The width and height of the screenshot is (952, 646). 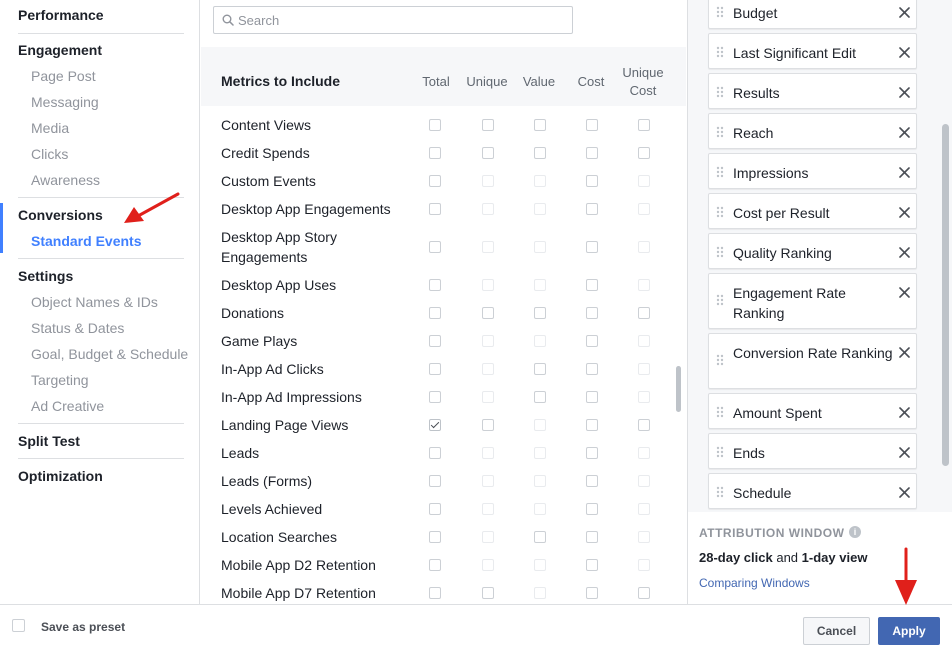 What do you see at coordinates (812, 301) in the screenshot?
I see `selected-column-item: Engagement Rate Ranking` at bounding box center [812, 301].